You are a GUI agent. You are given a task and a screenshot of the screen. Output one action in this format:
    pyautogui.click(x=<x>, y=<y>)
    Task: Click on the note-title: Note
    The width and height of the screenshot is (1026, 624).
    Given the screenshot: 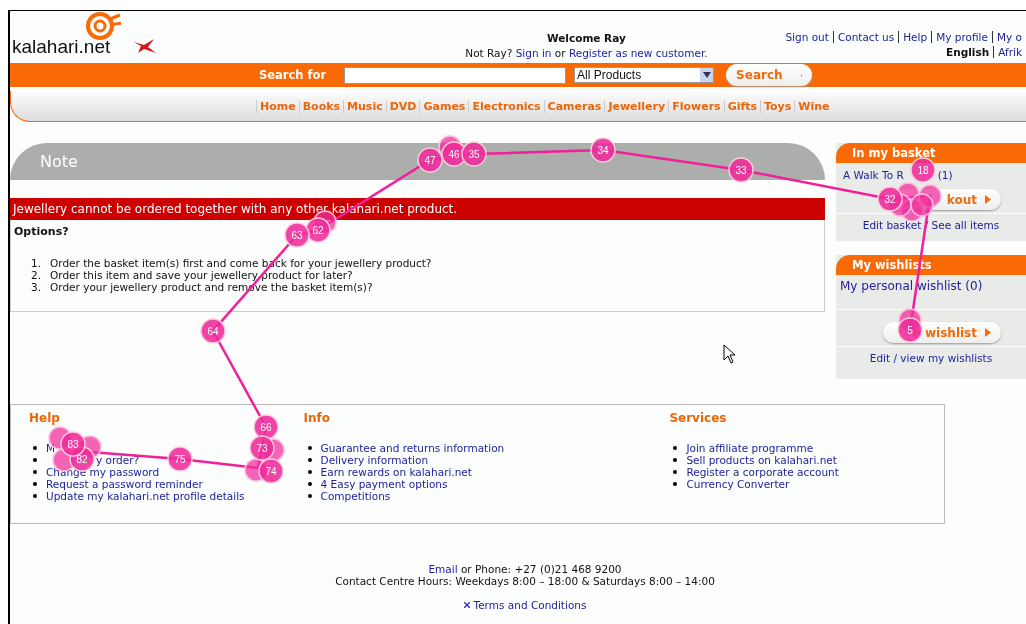 What is the action you would take?
    pyautogui.click(x=59, y=161)
    